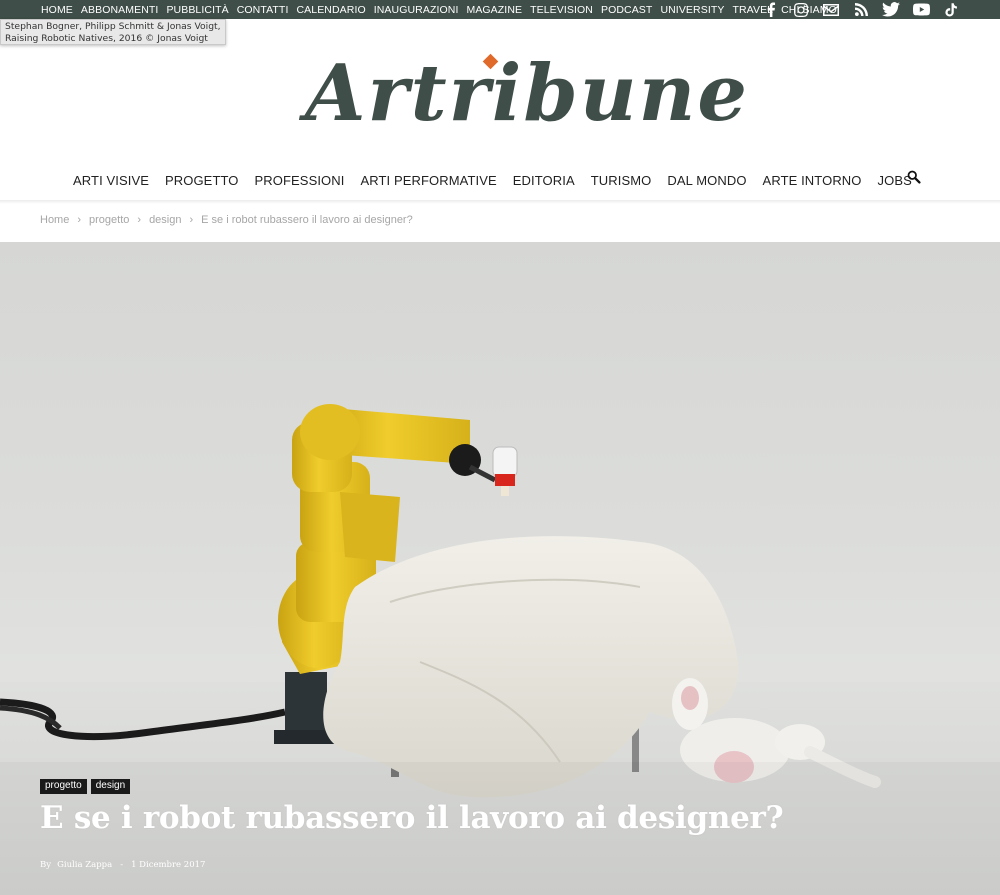  I want to click on article-tags: progetto design, so click(85, 786).